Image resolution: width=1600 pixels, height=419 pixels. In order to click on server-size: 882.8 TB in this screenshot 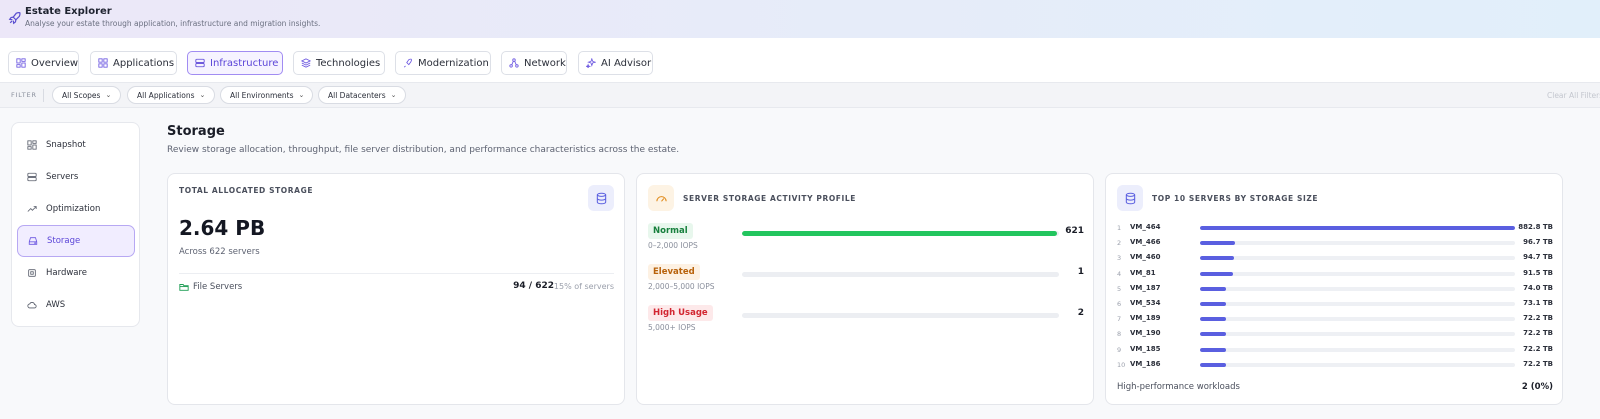, I will do `click(1535, 227)`.